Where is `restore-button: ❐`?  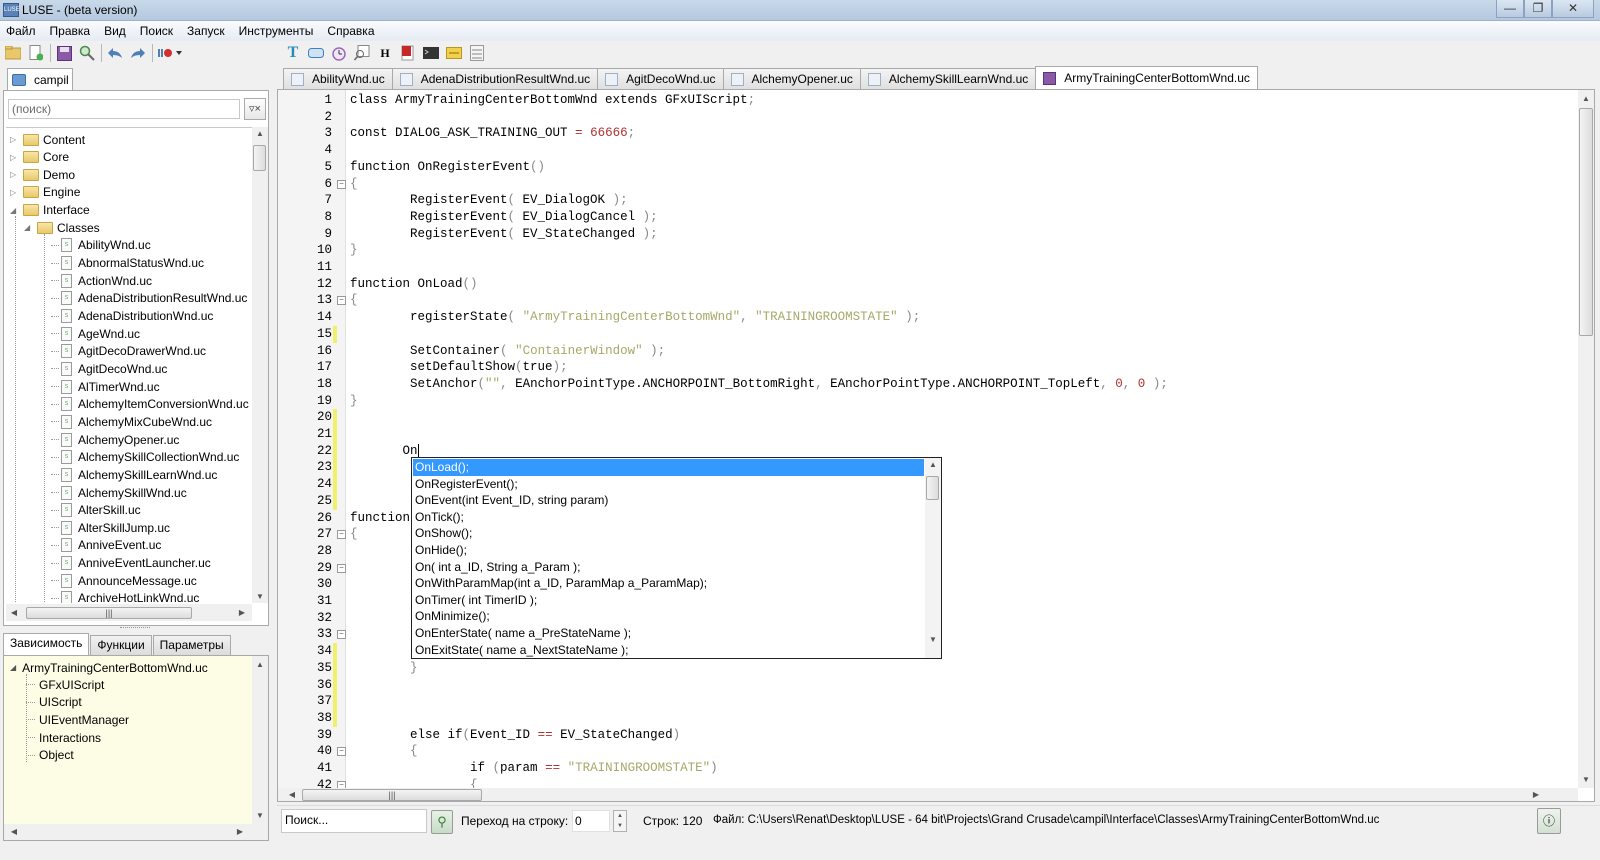 restore-button: ❐ is located at coordinates (1538, 9).